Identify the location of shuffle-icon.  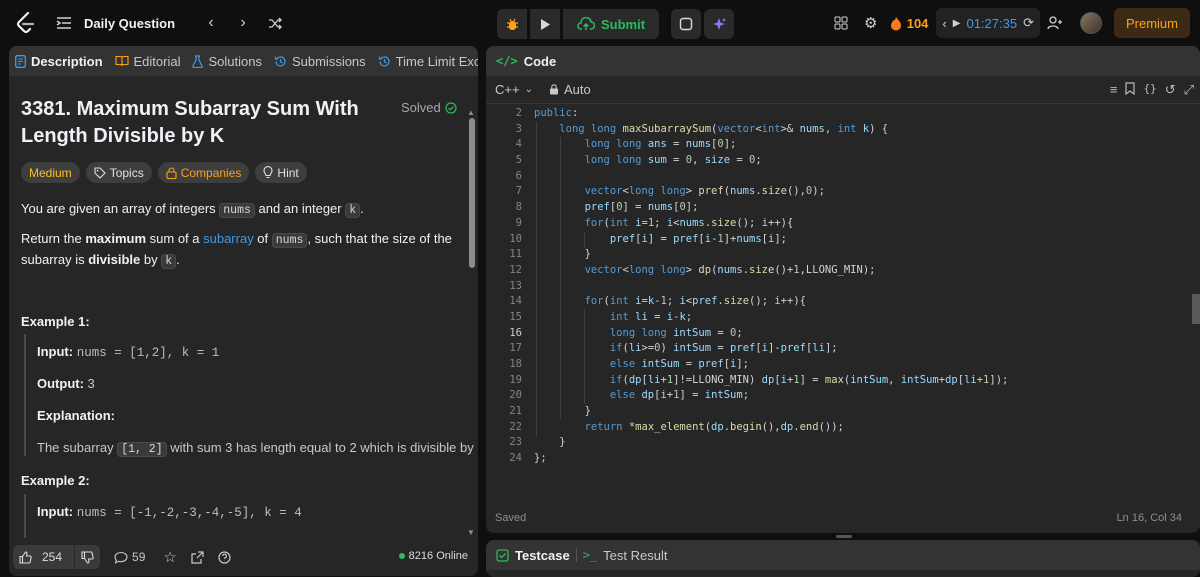
(275, 23).